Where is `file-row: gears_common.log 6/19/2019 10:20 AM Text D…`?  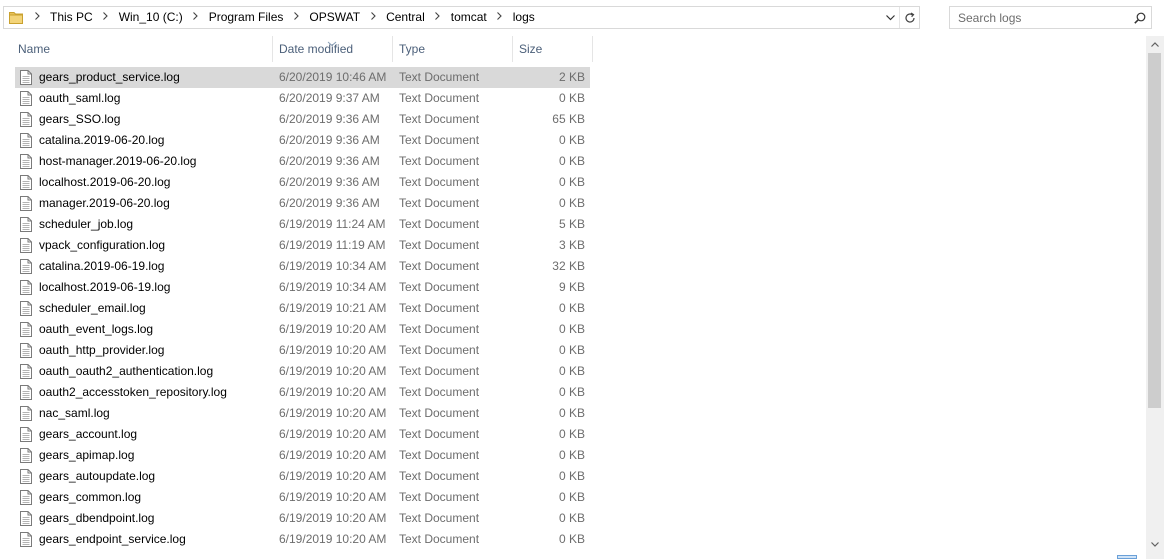 file-row: gears_common.log 6/19/2019 10:20 AM Text D… is located at coordinates (302, 497).